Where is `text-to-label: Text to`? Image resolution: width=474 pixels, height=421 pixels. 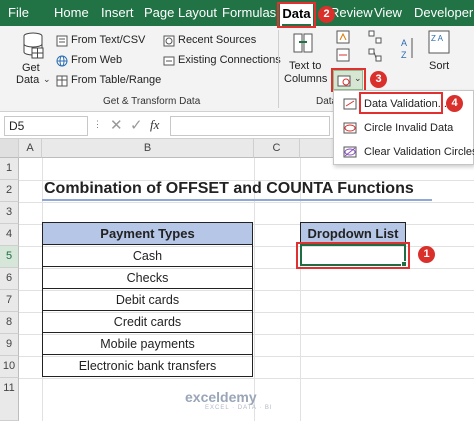 text-to-label: Text to is located at coordinates (305, 66).